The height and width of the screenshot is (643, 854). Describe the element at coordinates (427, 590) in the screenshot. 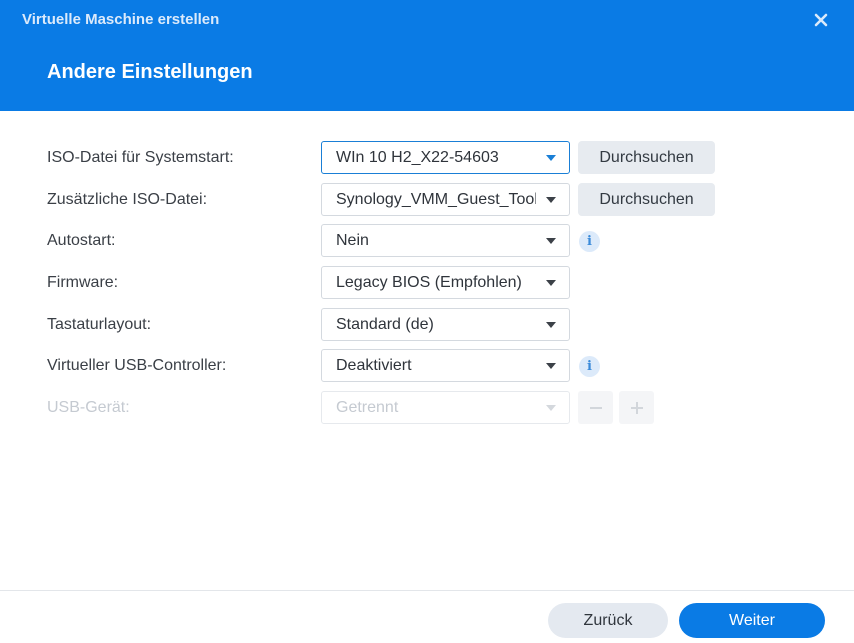

I see `footer-divider` at that location.